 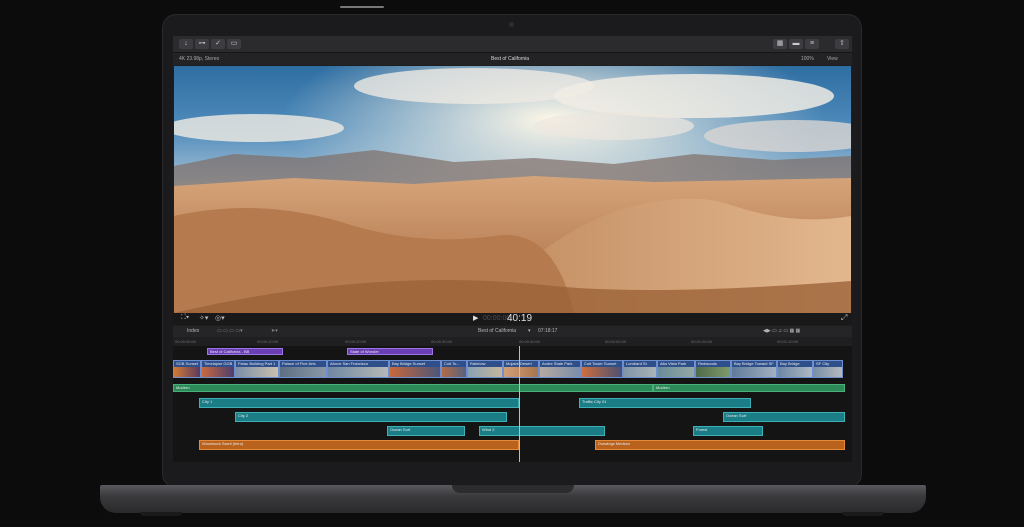 What do you see at coordinates (807, 59) in the screenshot?
I see `zoom-menu: 100%` at bounding box center [807, 59].